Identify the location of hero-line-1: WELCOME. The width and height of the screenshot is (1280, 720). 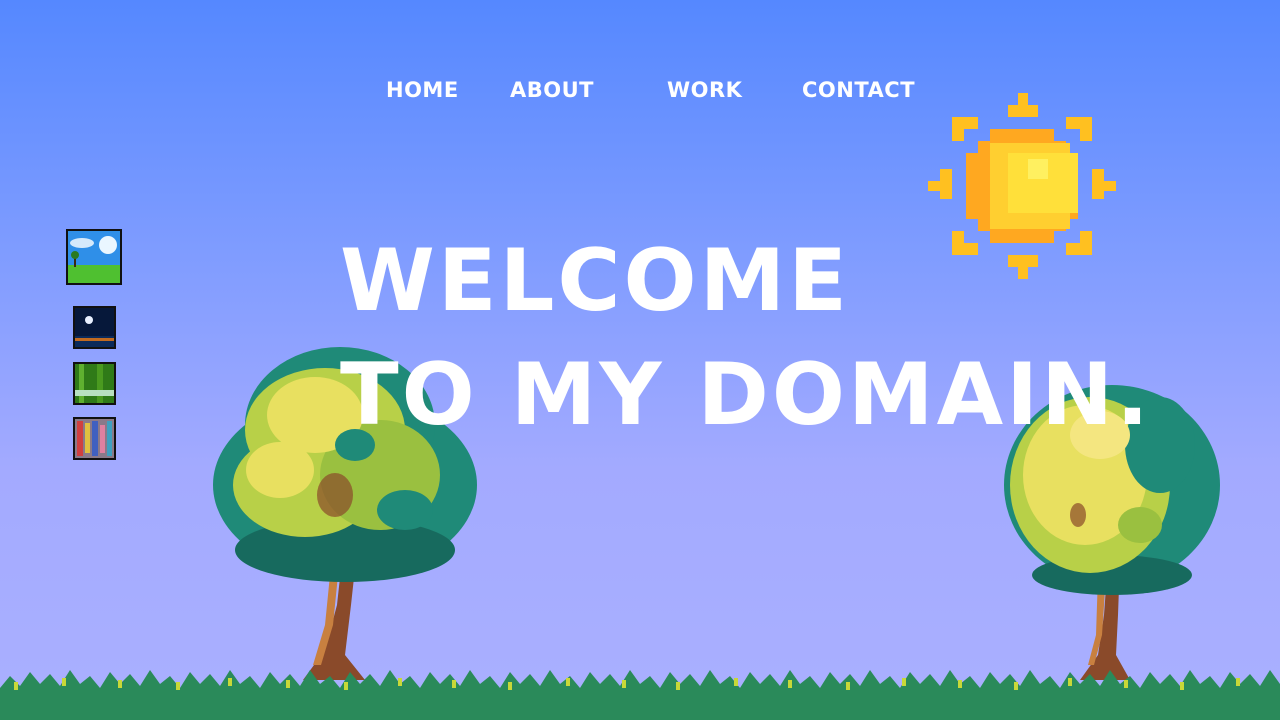
(595, 281).